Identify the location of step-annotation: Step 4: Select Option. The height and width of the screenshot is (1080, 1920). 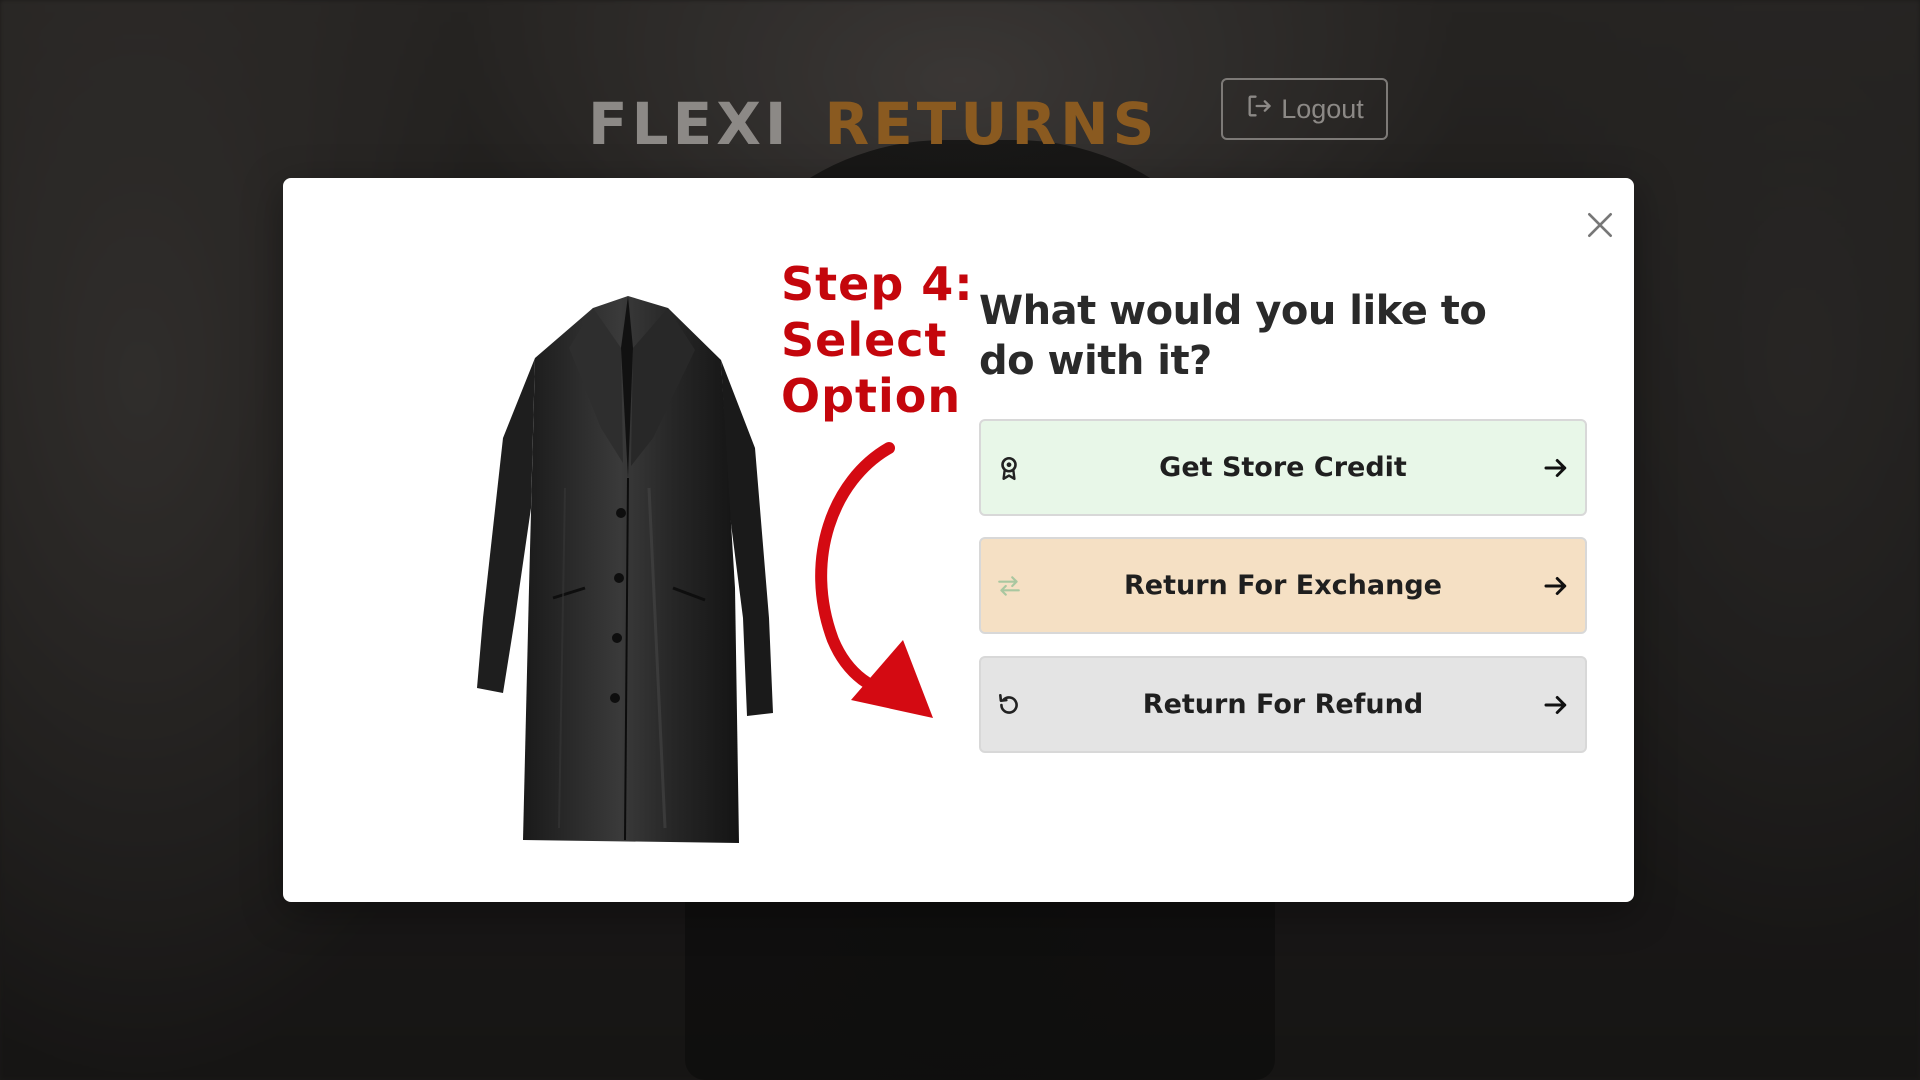
(881, 340).